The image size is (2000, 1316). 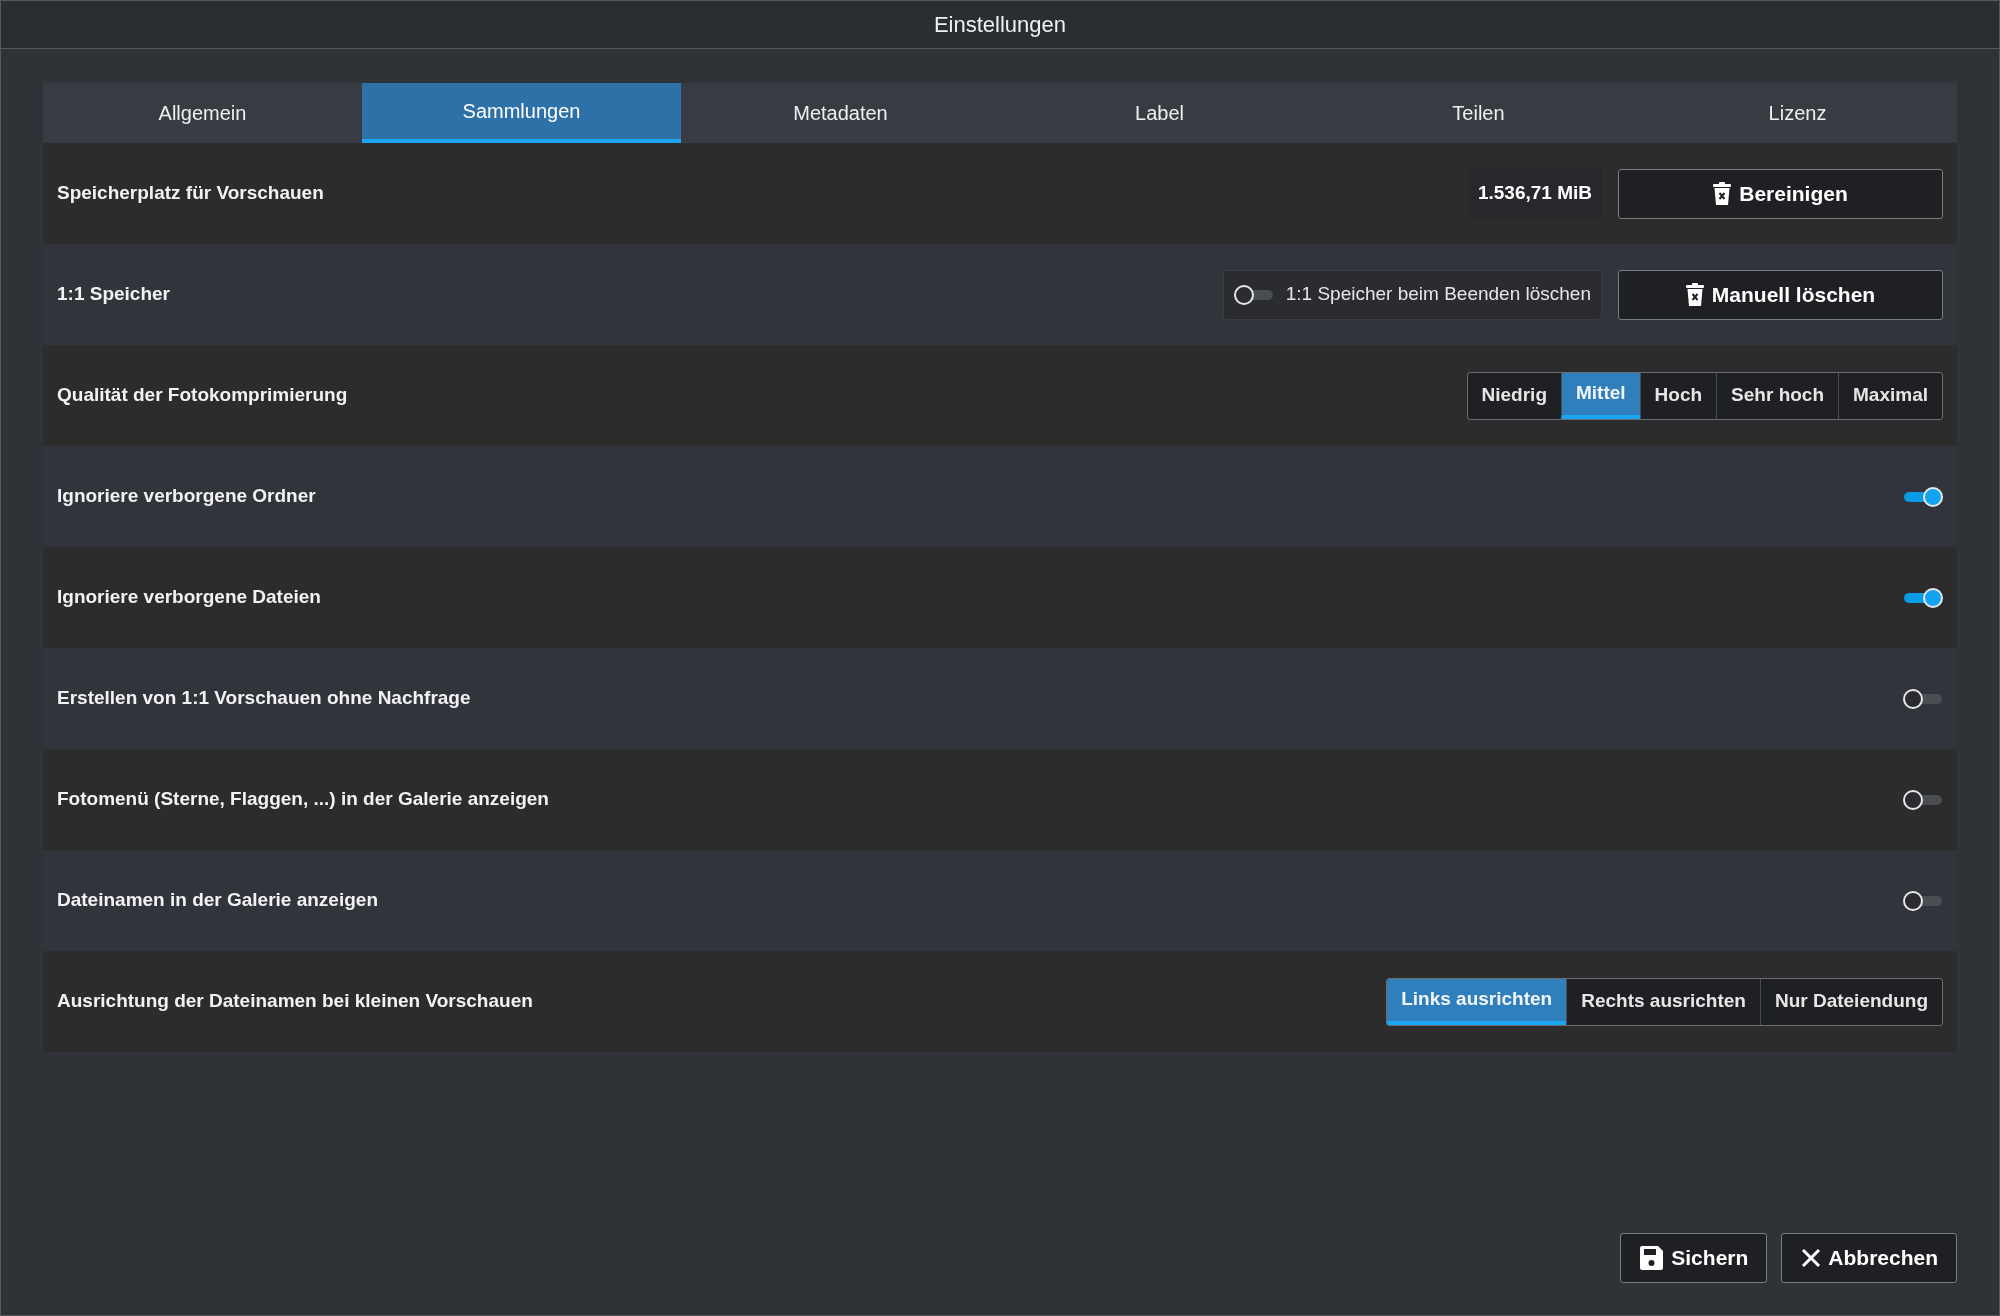 I want to click on window-title: Einstellungen, so click(x=1000, y=25).